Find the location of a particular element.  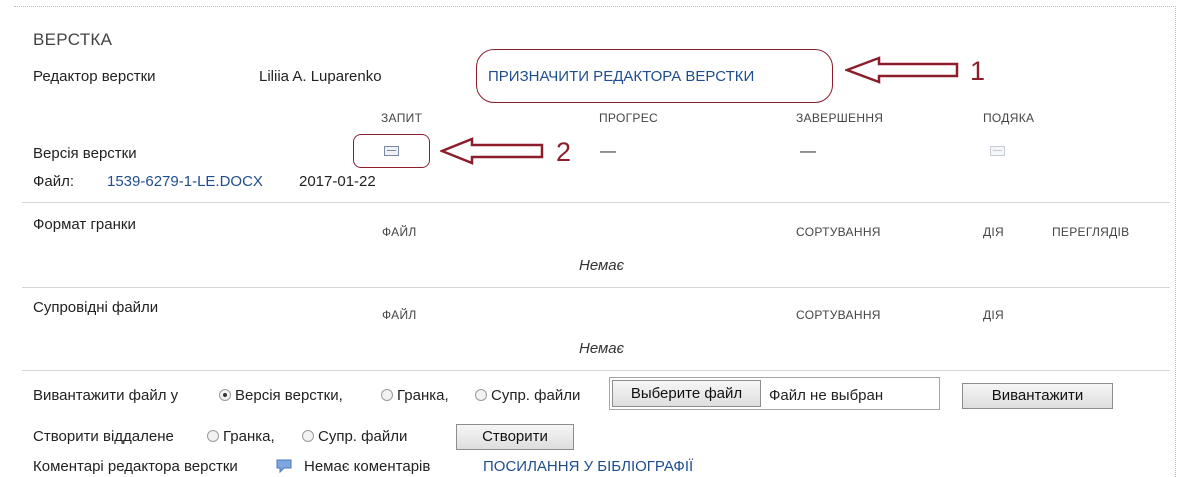

create-remote-label: Створити віддалене is located at coordinates (103, 436).